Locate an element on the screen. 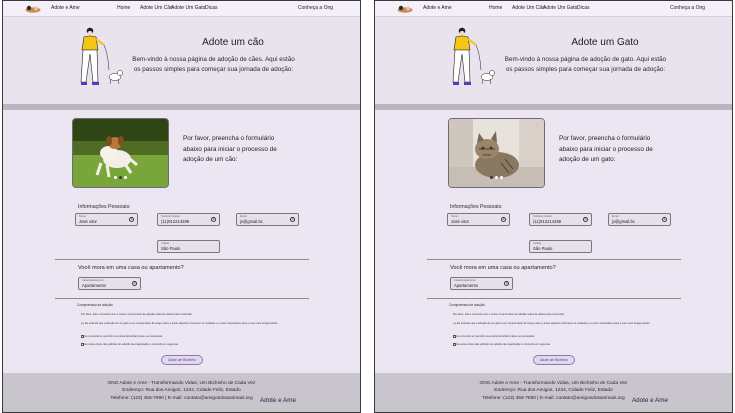 The width and height of the screenshot is (735, 413). footer-brand: Adote e Ame is located at coordinates (277, 400).